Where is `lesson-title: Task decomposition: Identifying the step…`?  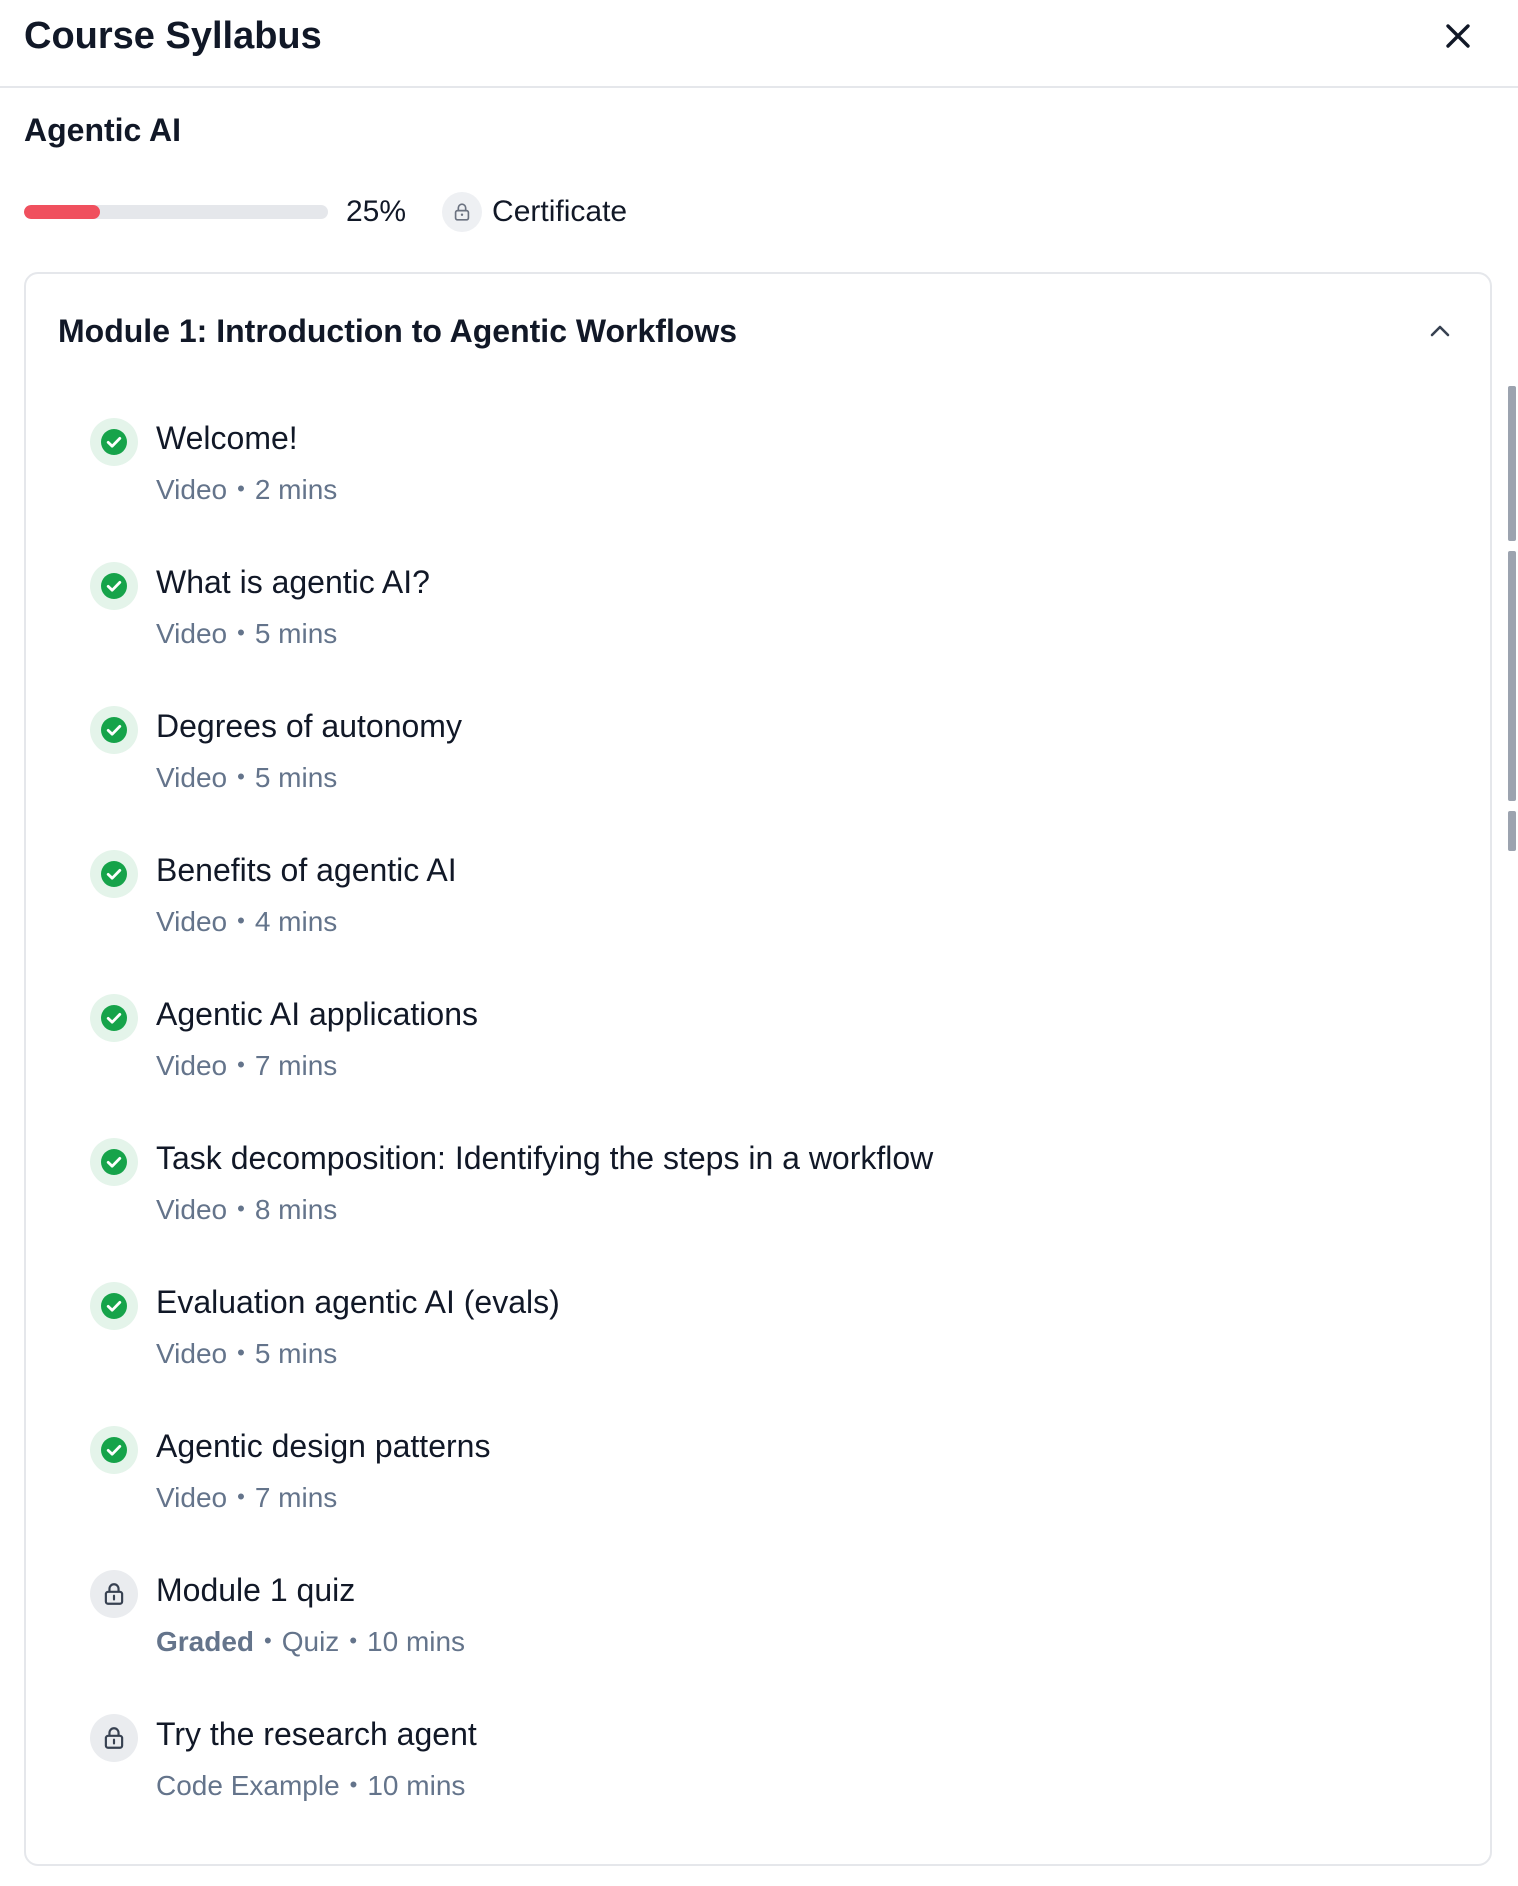
lesson-title: Task decomposition: Identifying the step… is located at coordinates (545, 1158).